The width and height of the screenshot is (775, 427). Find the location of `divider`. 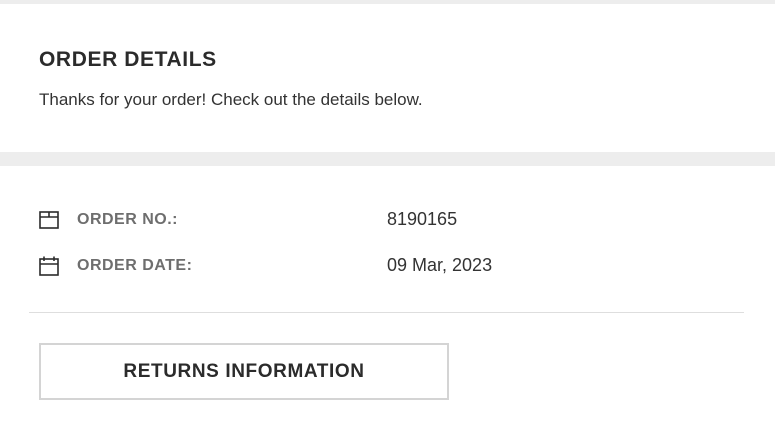

divider is located at coordinates (386, 312).